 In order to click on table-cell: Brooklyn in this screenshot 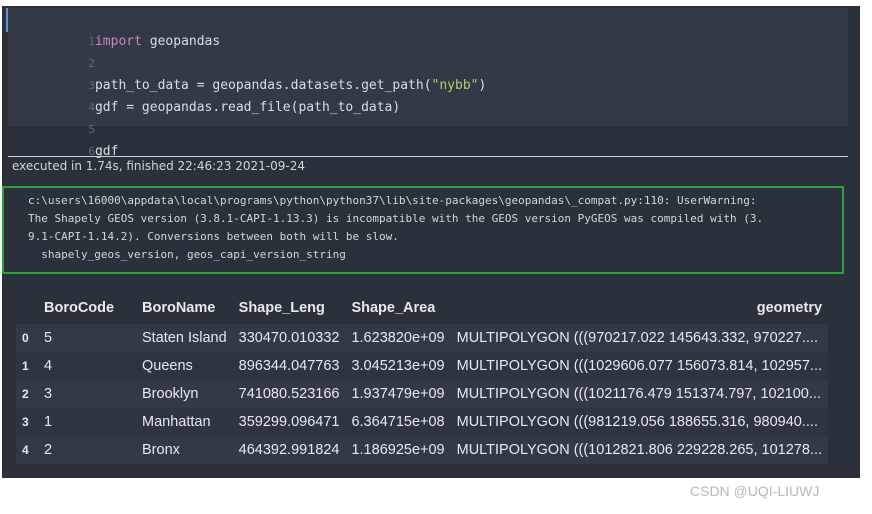, I will do `click(184, 394)`.